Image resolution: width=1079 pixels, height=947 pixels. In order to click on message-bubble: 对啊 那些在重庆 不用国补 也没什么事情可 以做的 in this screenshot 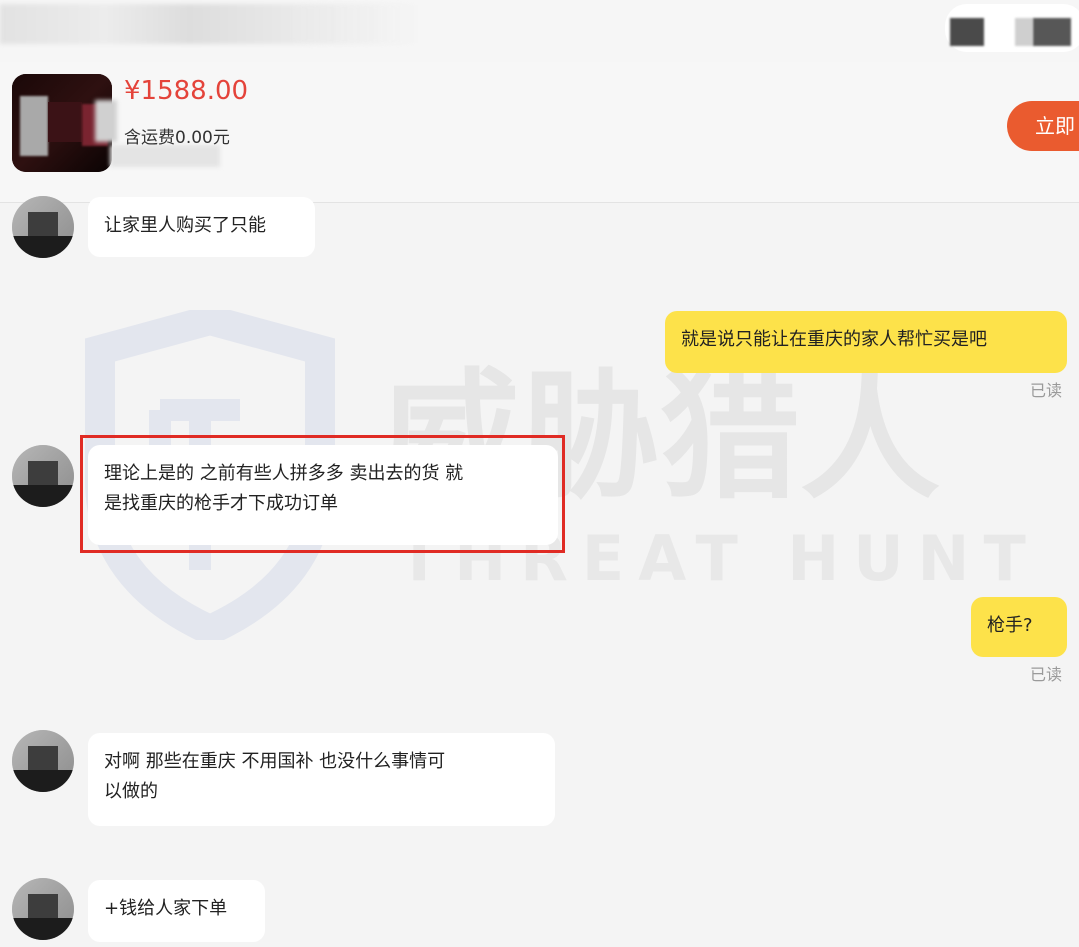, I will do `click(321, 779)`.